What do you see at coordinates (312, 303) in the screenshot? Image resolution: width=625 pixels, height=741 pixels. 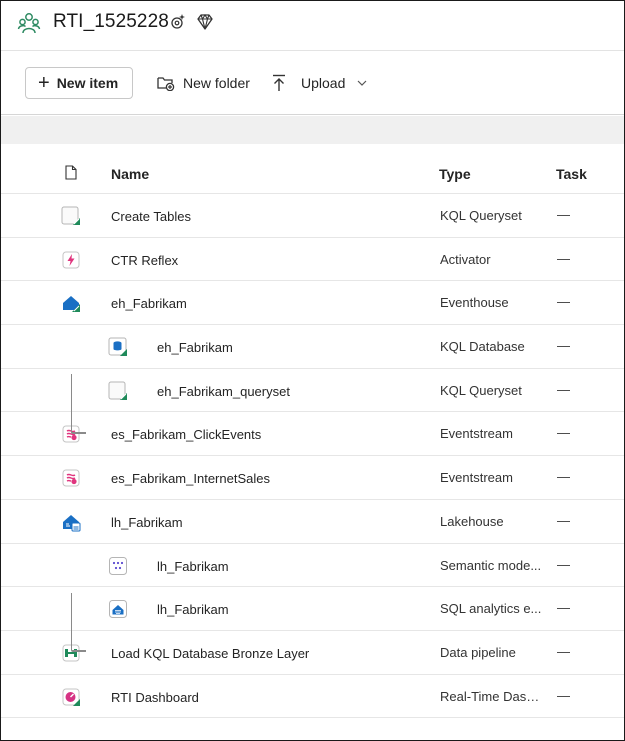 I see `table-row: eh_Fabrikam Eventhouse —` at bounding box center [312, 303].